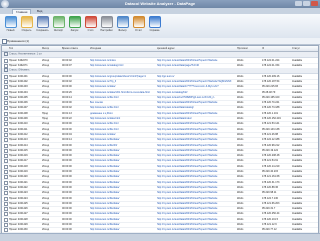 The width and height of the screenshot is (320, 241). Describe the element at coordinates (18, 81) in the screenshot. I see `cell-type: Проект 4001402` at that location.